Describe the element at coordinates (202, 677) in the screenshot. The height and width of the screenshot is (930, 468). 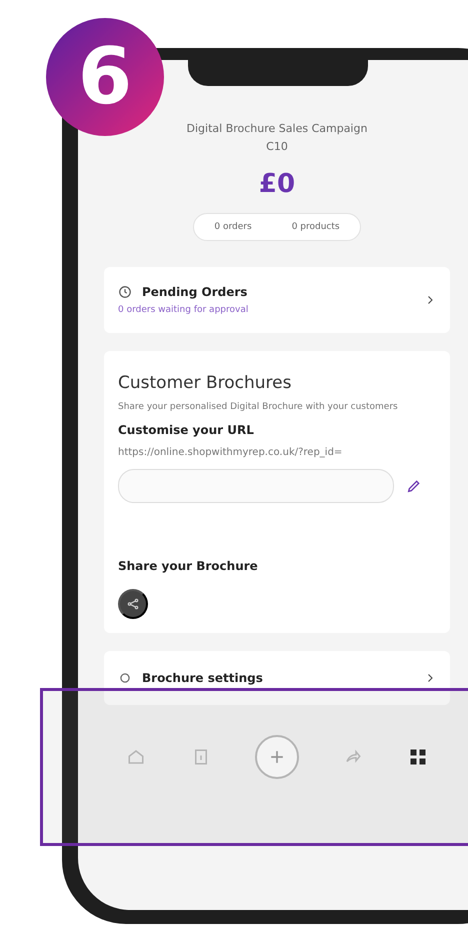
I see `brochure-settings-title: Brochure settings` at that location.